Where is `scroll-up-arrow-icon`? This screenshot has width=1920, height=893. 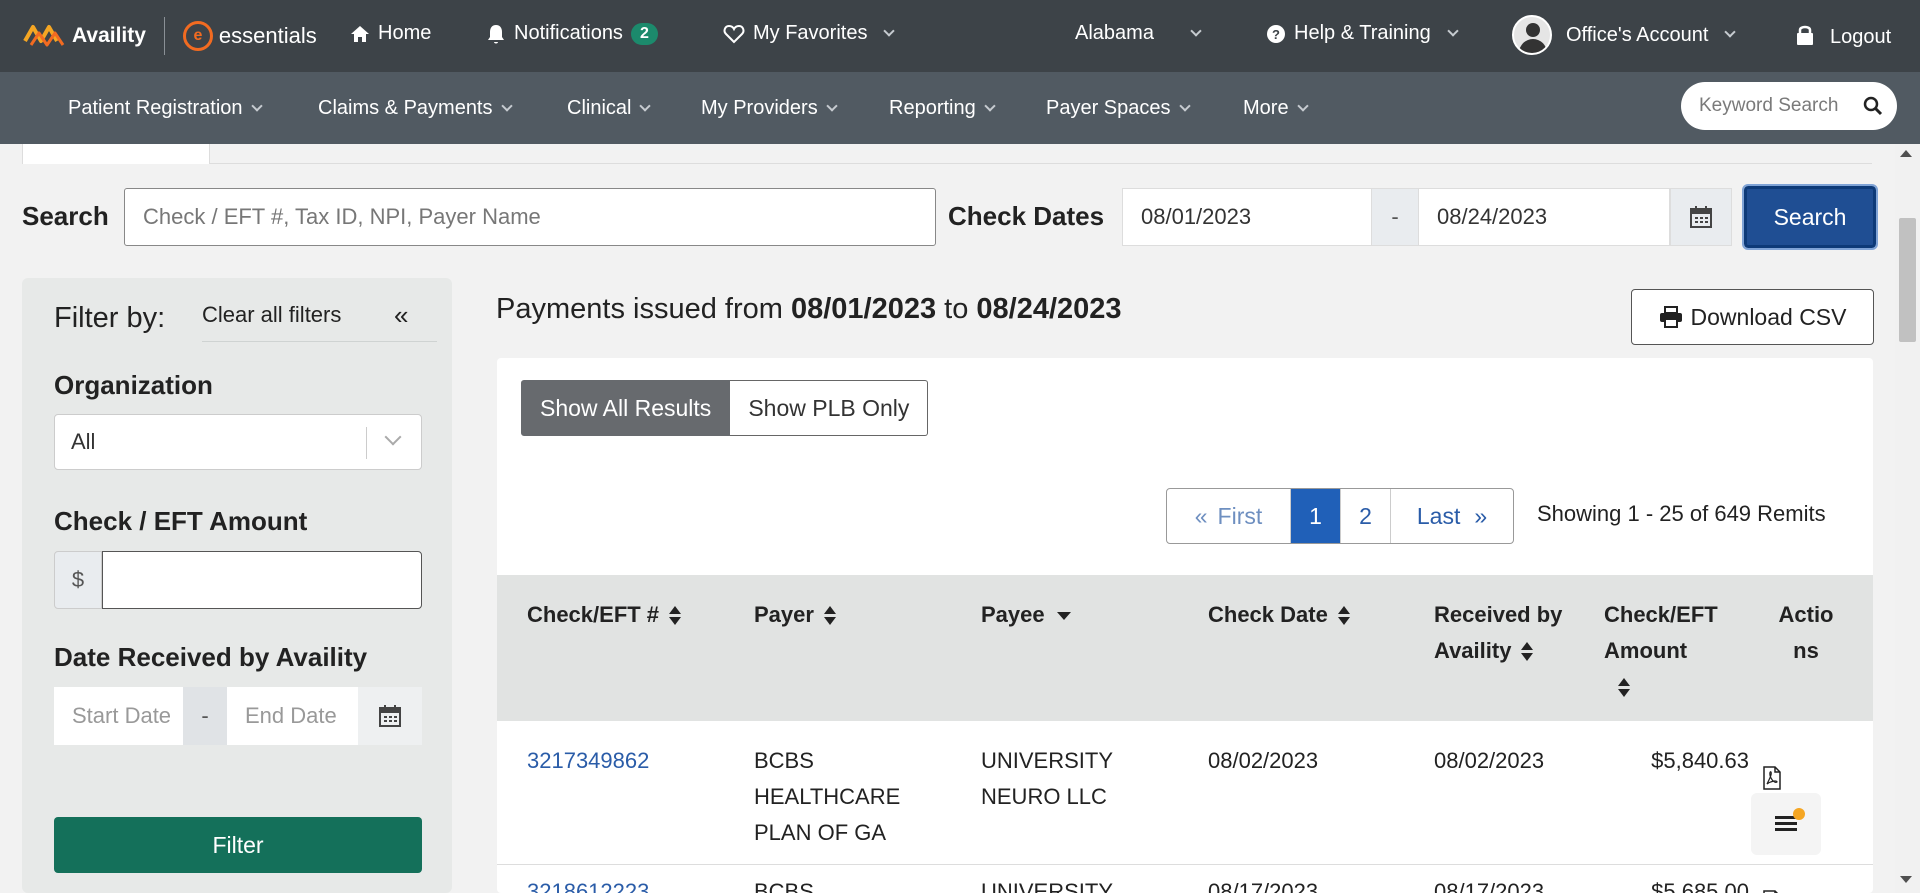 scroll-up-arrow-icon is located at coordinates (1906, 153).